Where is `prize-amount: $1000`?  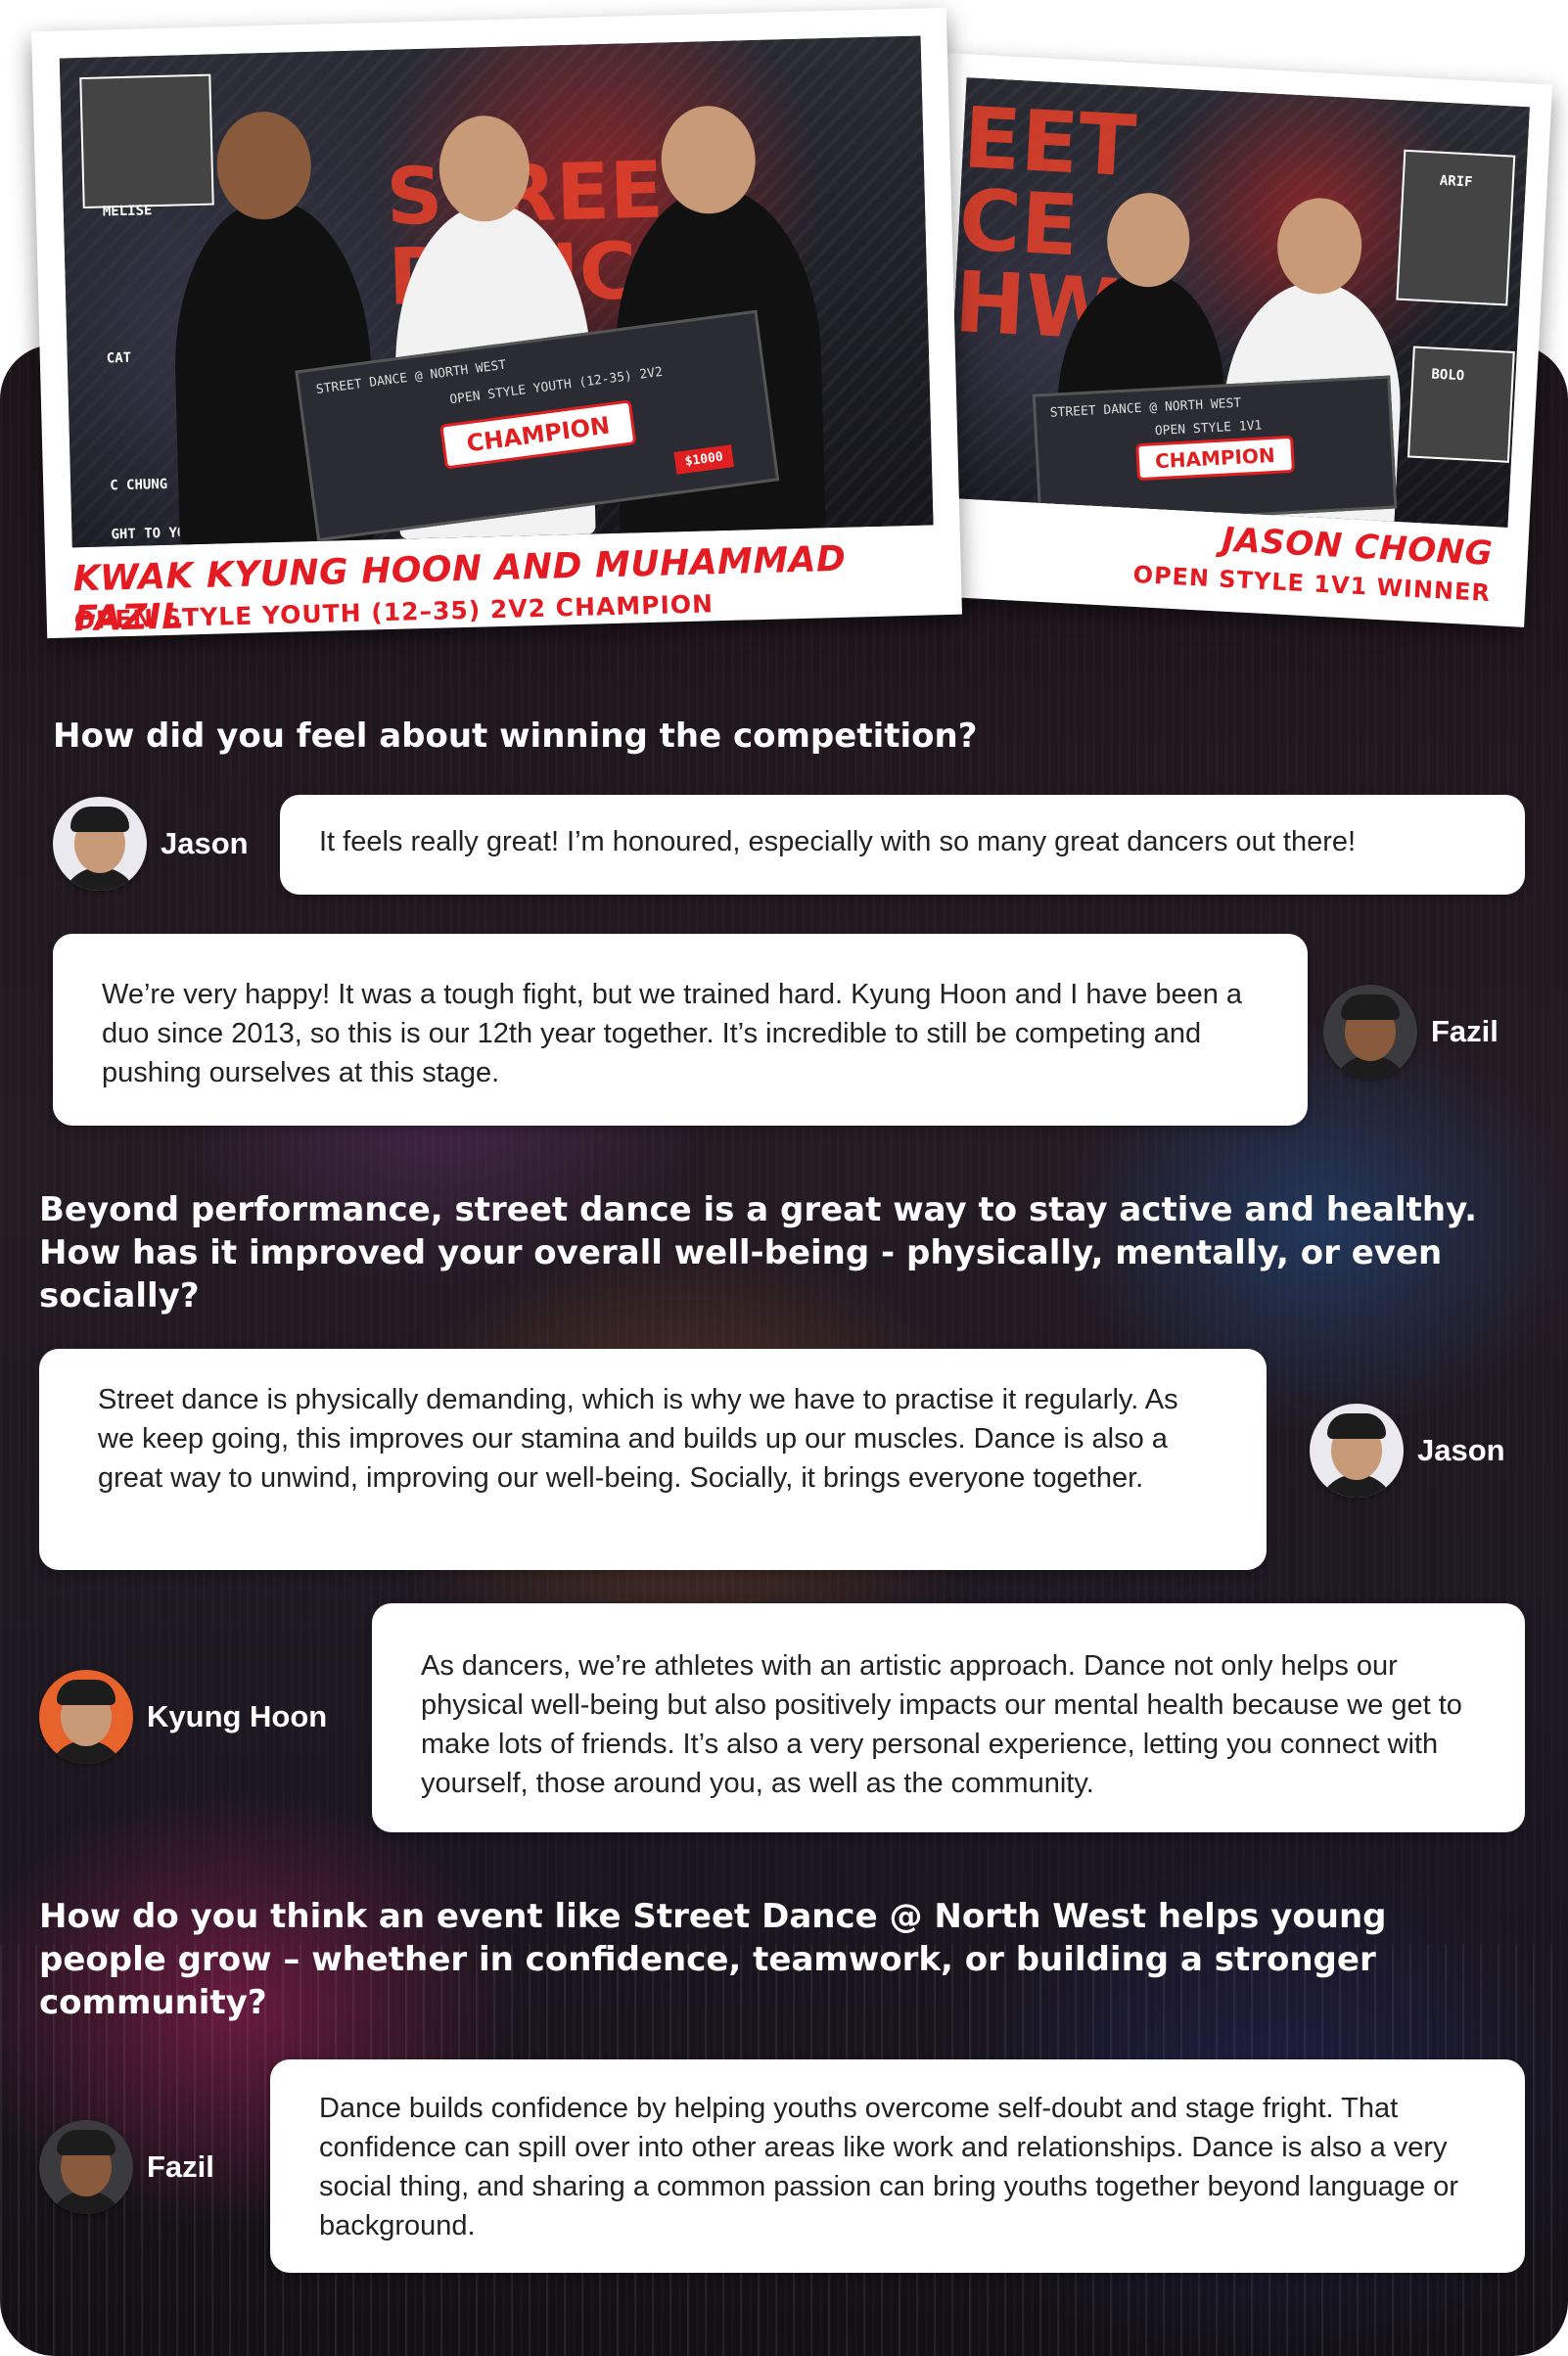 prize-amount: $1000 is located at coordinates (704, 459).